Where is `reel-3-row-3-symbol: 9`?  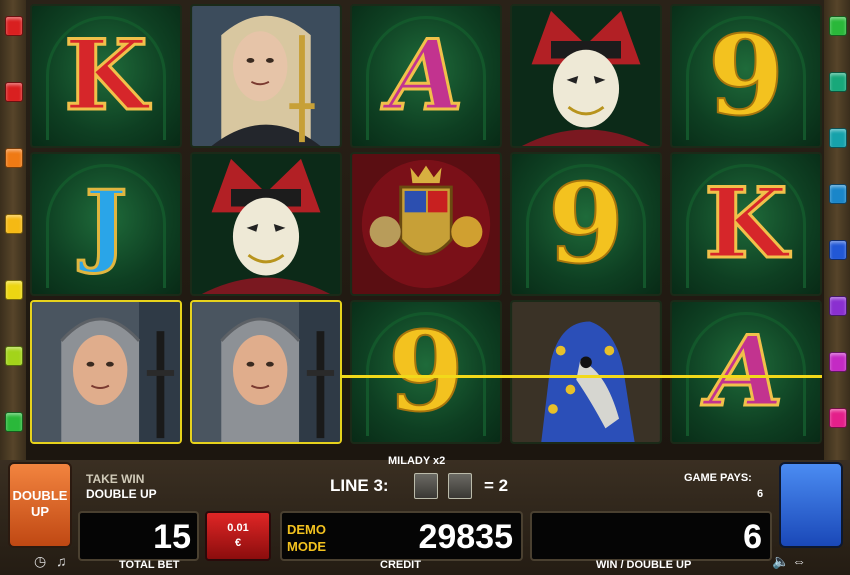 reel-3-row-3-symbol: 9 is located at coordinates (426, 372).